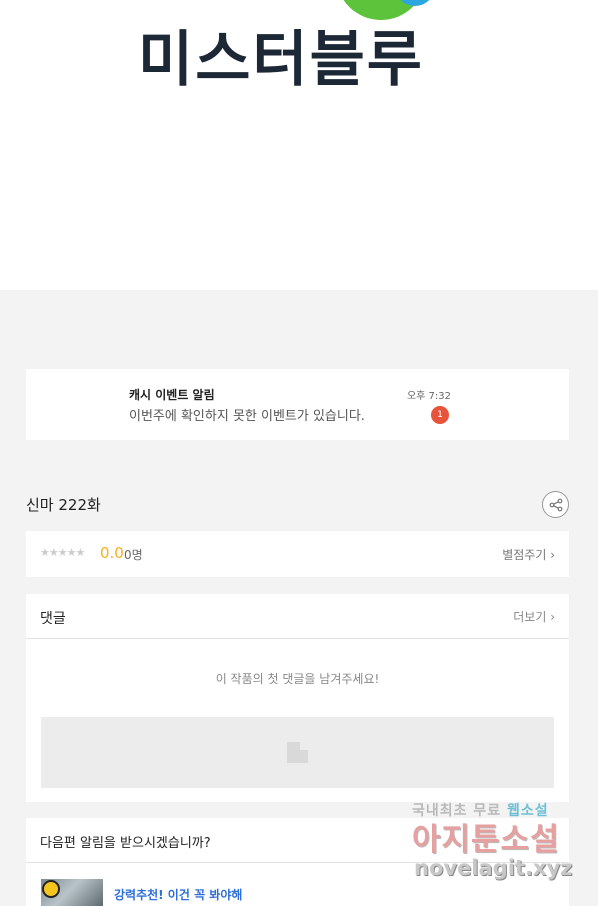 This screenshot has width=598, height=906. I want to click on rating-count: 0명, so click(133, 555).